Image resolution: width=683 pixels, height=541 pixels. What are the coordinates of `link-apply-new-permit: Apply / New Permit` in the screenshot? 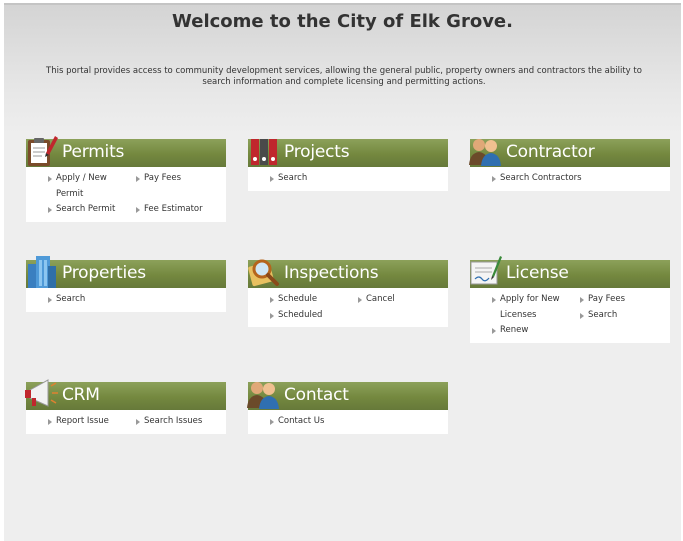 It's located at (92, 186).